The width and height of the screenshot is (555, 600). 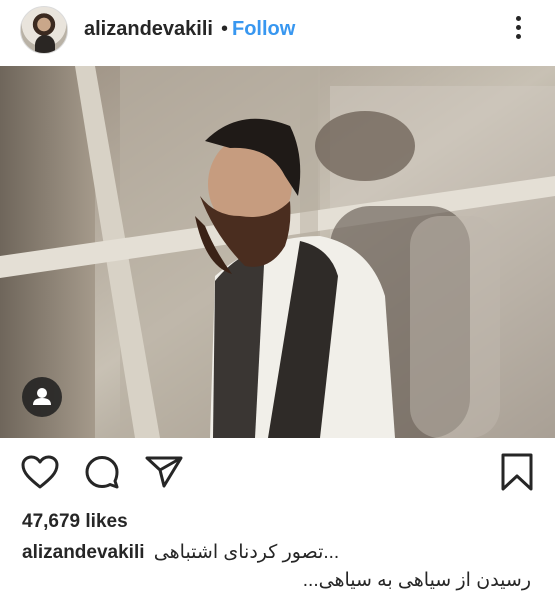 I want to click on heart-icon, so click(x=40, y=472).